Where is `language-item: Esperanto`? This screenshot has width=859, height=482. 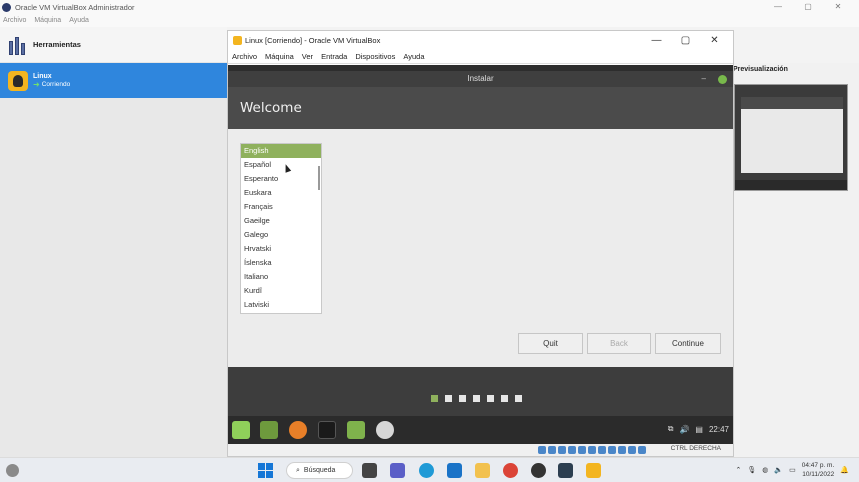
language-item: Esperanto is located at coordinates (281, 179).